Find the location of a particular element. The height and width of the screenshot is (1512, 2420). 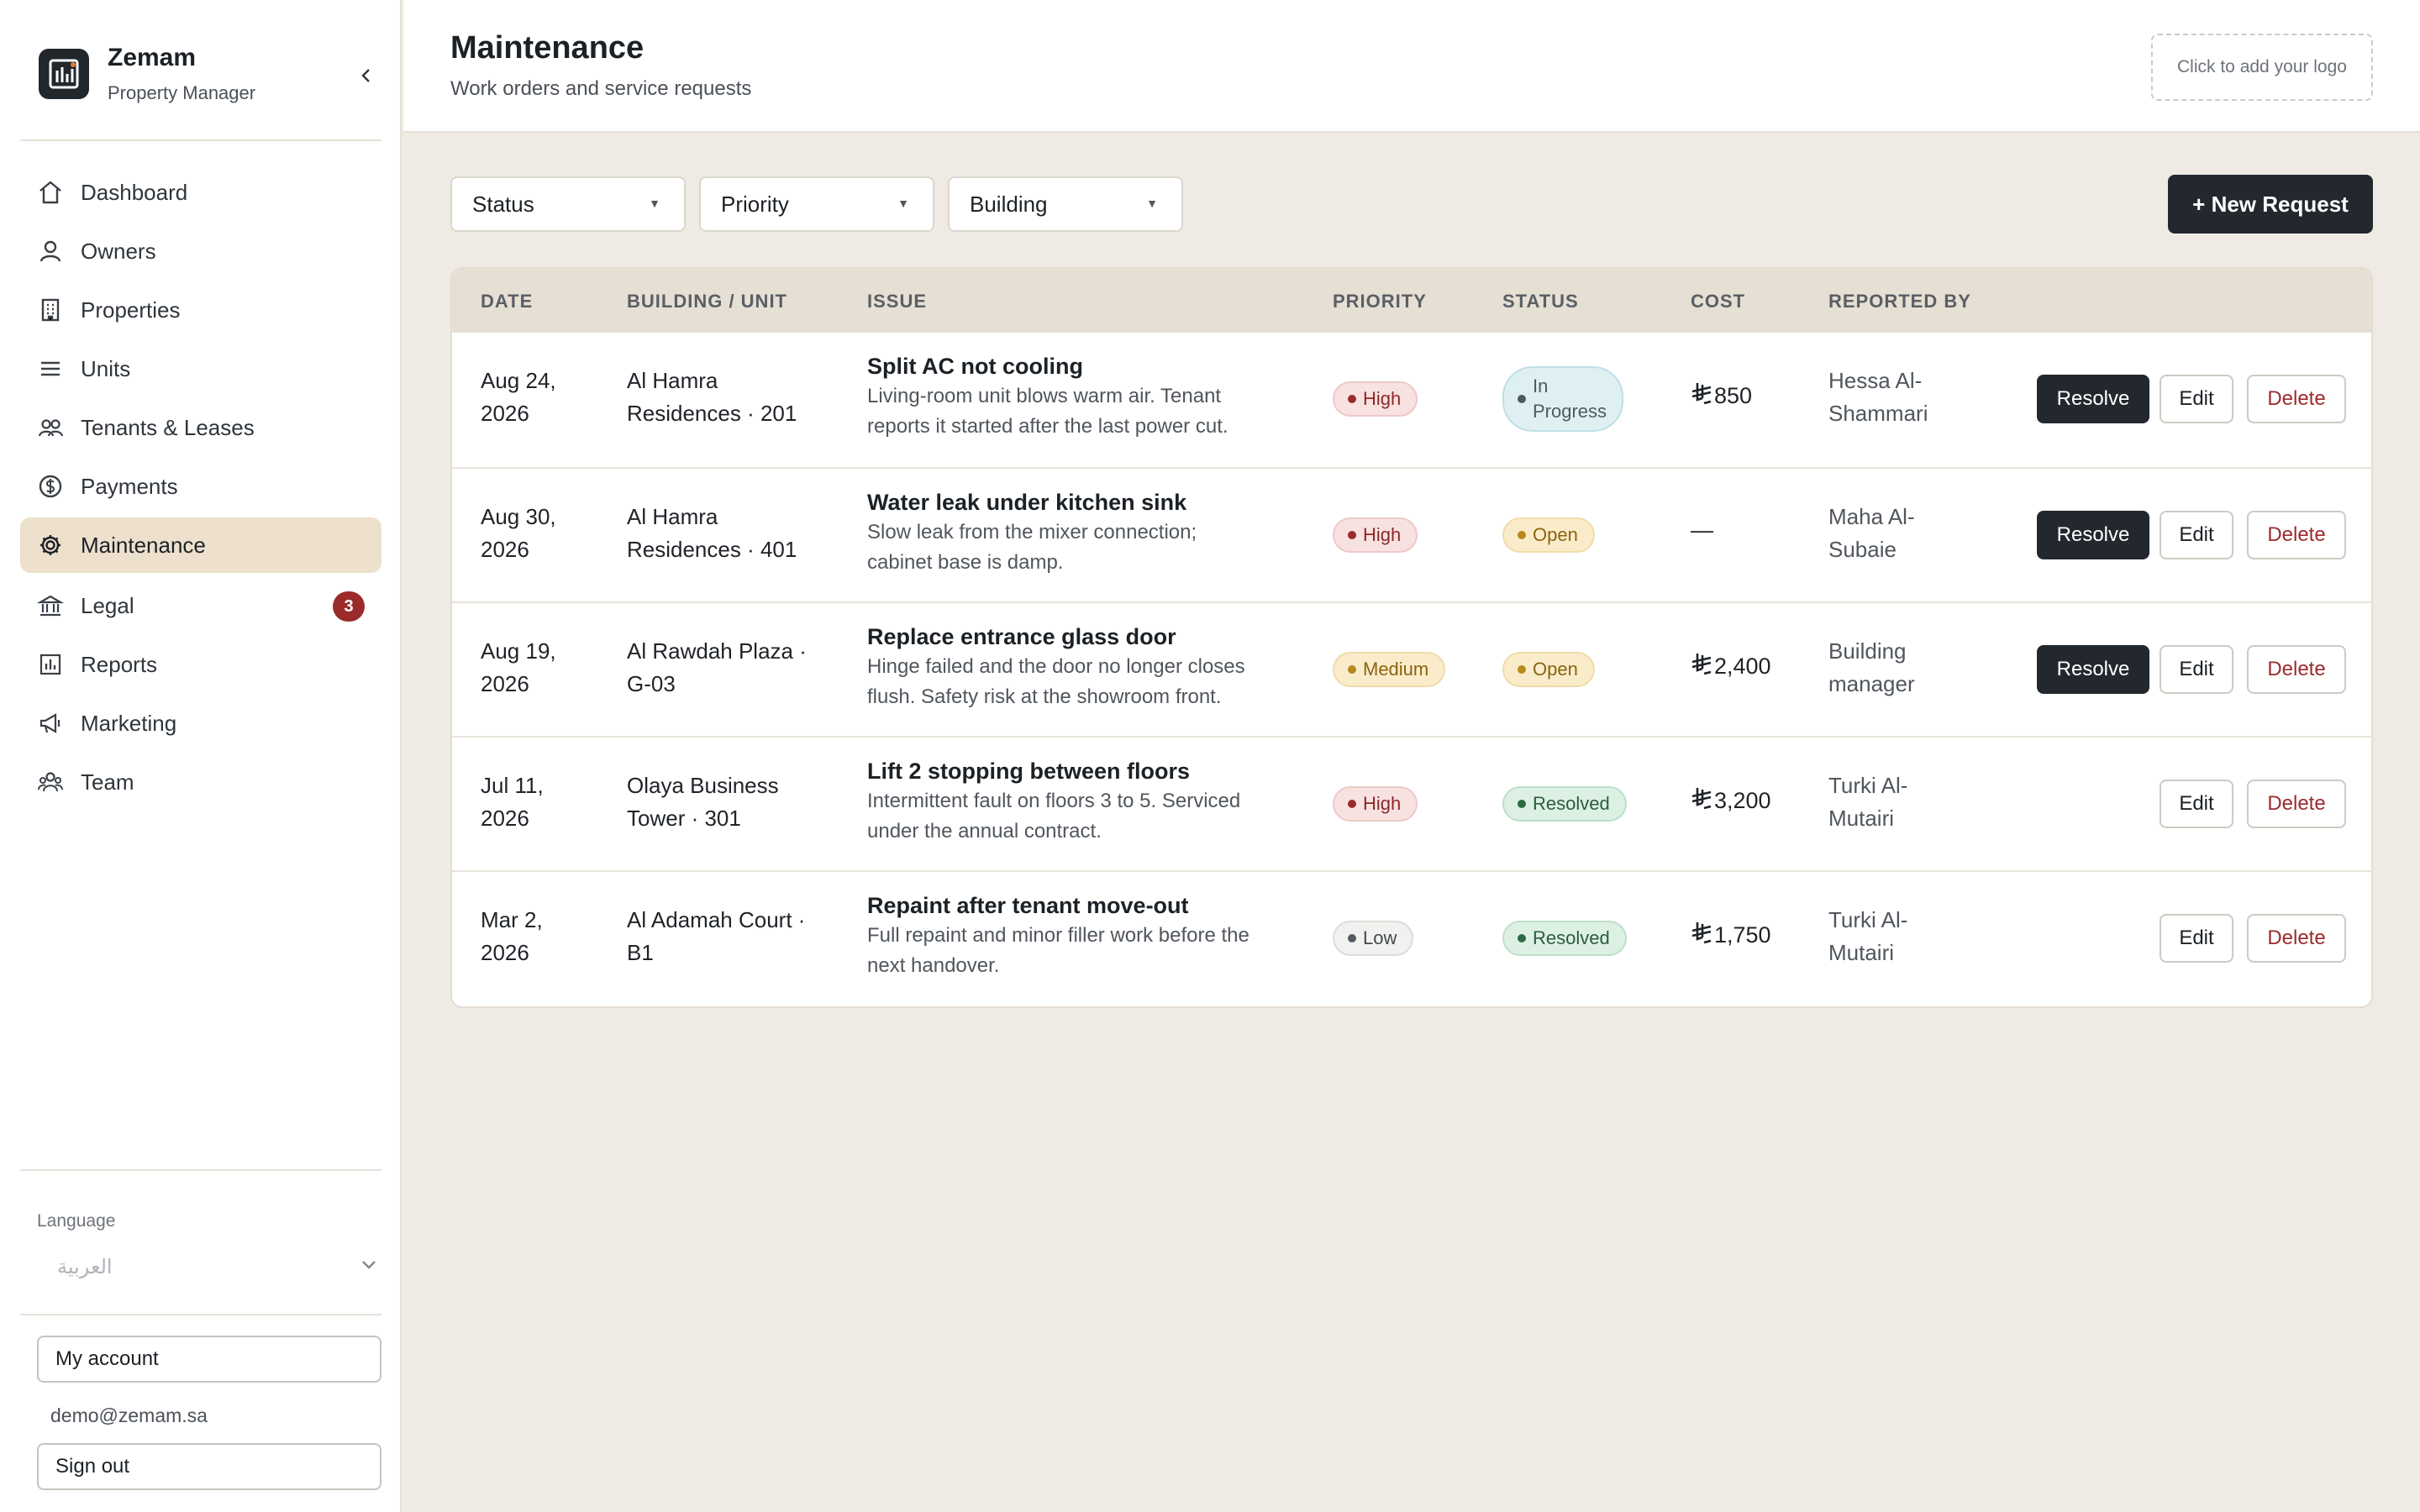

new-request-button: + New Request is located at coordinates (2270, 204).